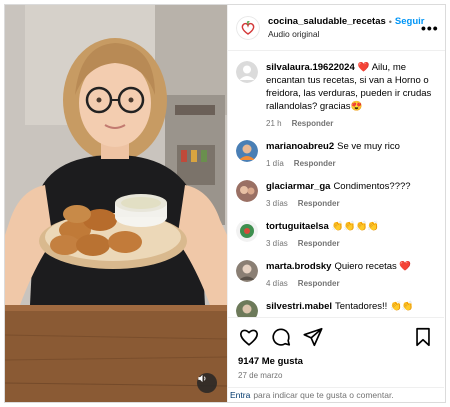  What do you see at coordinates (372, 186) in the screenshot?
I see `comment-text: Condimentos????` at bounding box center [372, 186].